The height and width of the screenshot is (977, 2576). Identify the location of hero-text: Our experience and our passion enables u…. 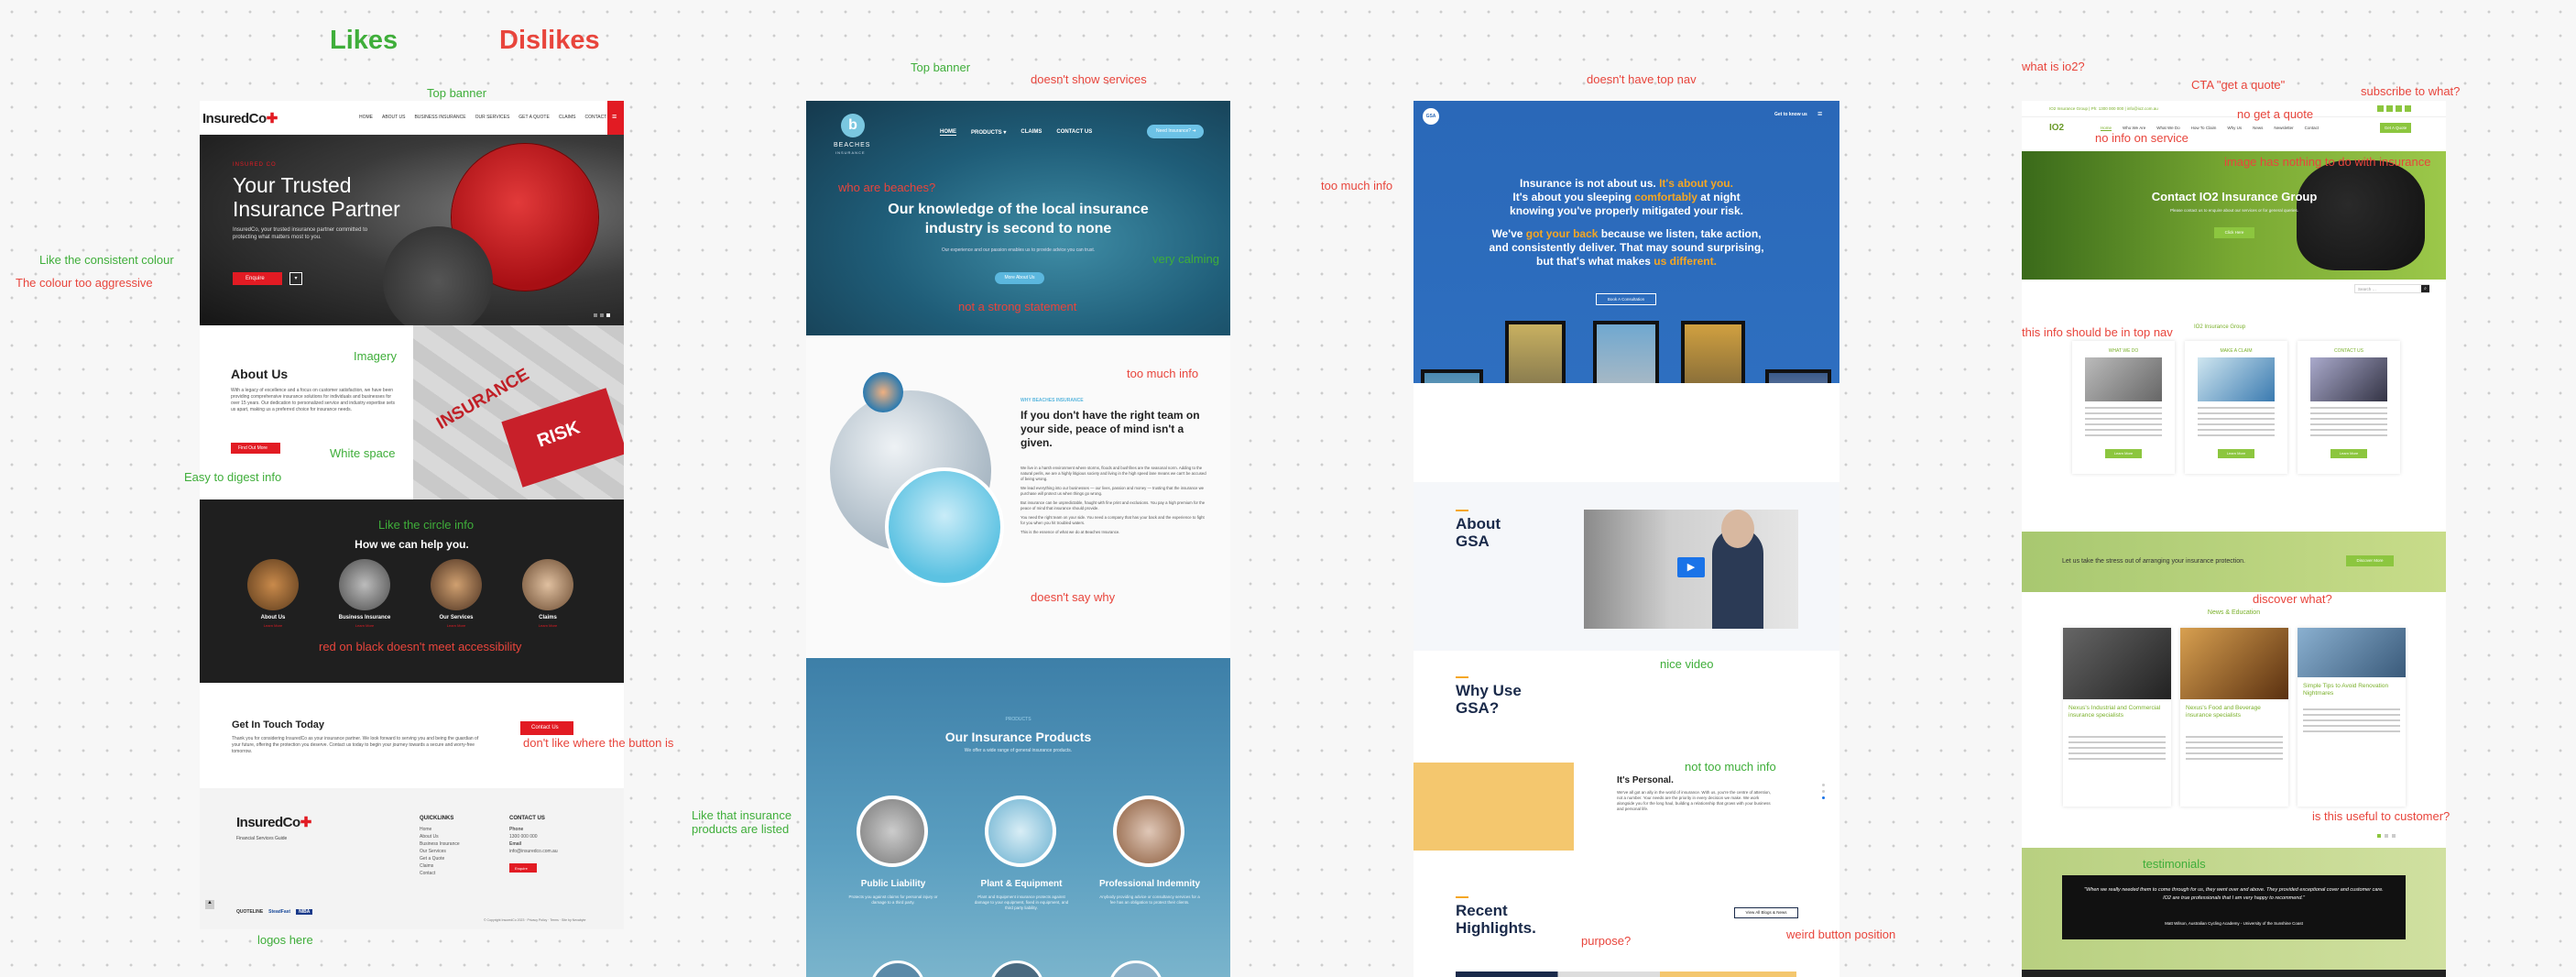
(1019, 250).